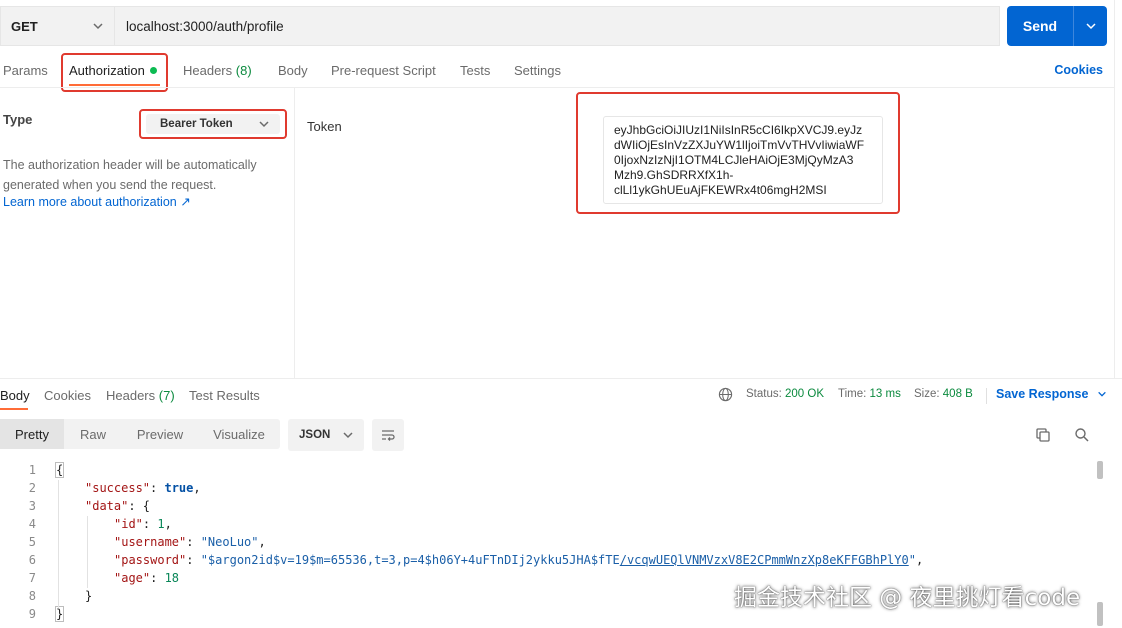  Describe the element at coordinates (324, 126) in the screenshot. I see `token-label: Token` at that location.